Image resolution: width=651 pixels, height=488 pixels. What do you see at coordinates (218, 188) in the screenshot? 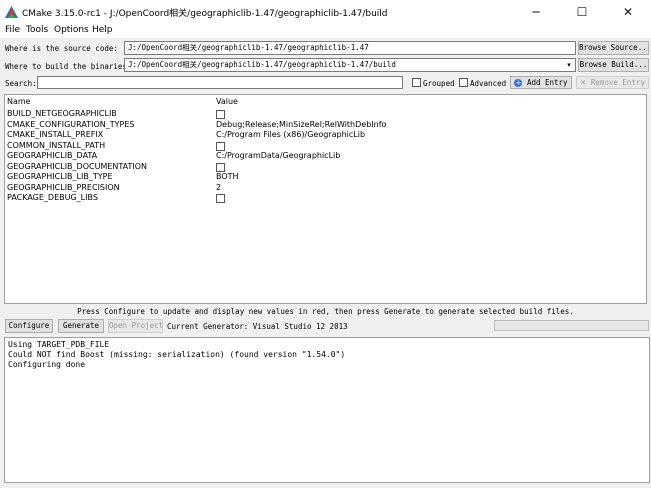
I see `table-row-value: 2` at bounding box center [218, 188].